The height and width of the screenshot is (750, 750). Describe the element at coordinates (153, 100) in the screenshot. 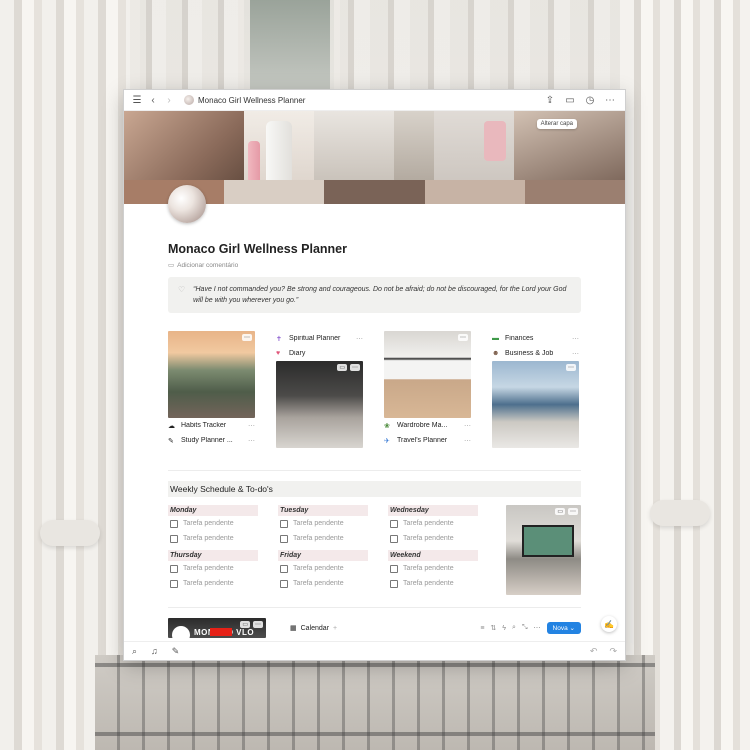

I see `back-icon: ‹` at that location.